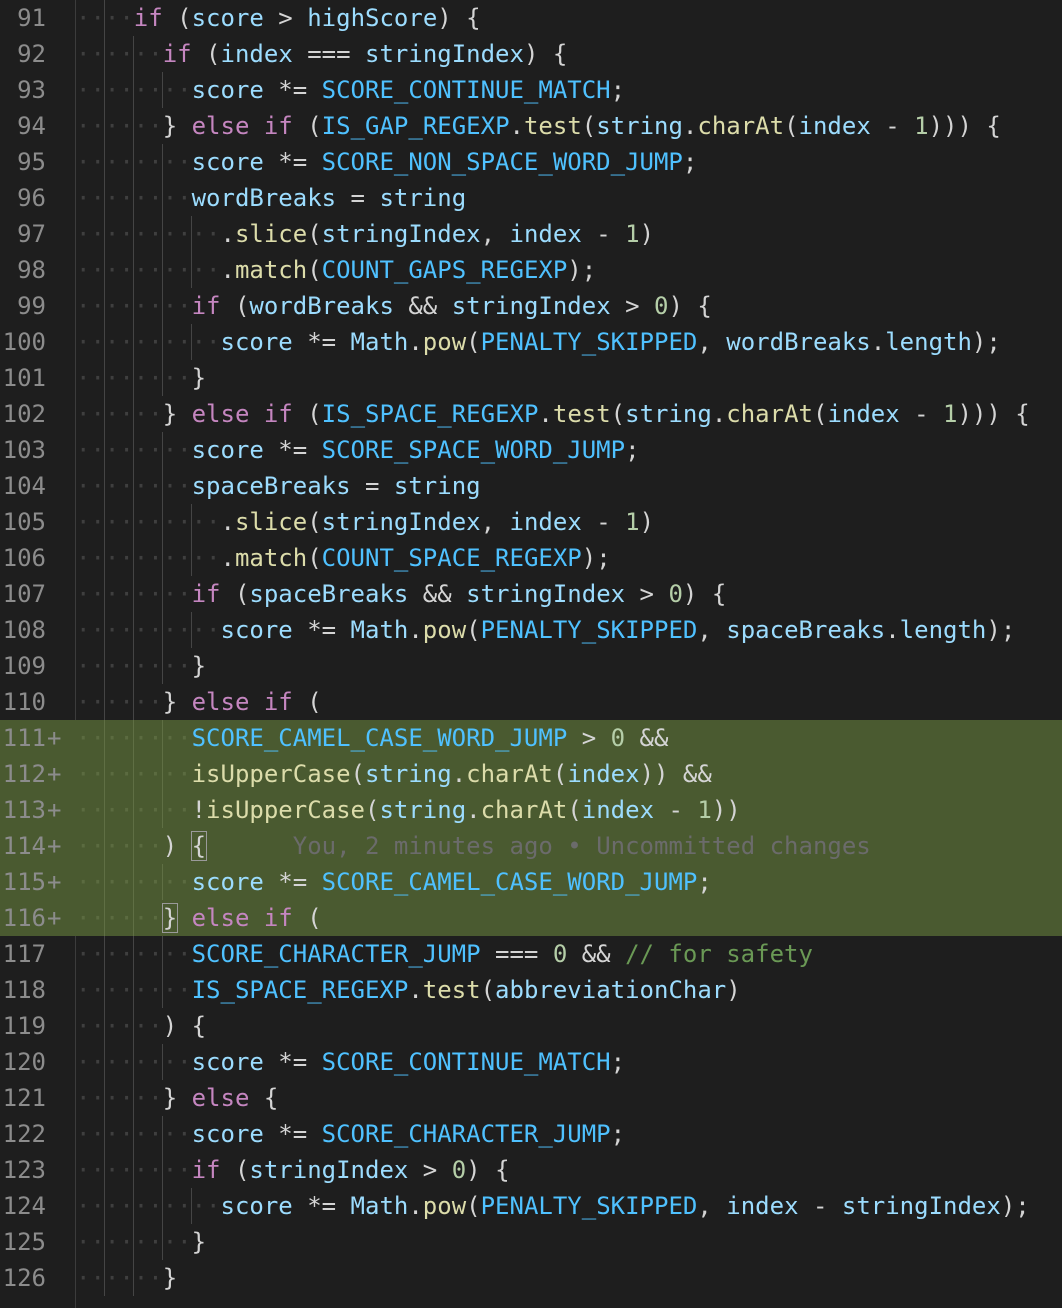  What do you see at coordinates (23, 306) in the screenshot?
I see `line-number: 99` at bounding box center [23, 306].